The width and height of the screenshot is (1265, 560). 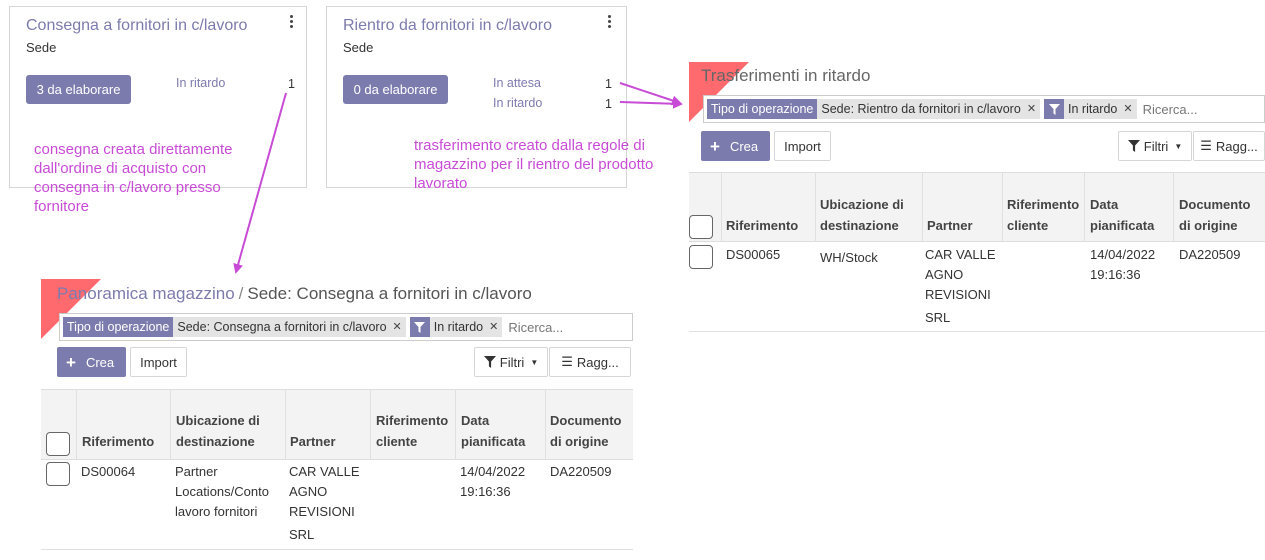 What do you see at coordinates (389, 293) in the screenshot?
I see `breadcrumb-current: Sede: Consegna a fornitori in c/lavoro` at bounding box center [389, 293].